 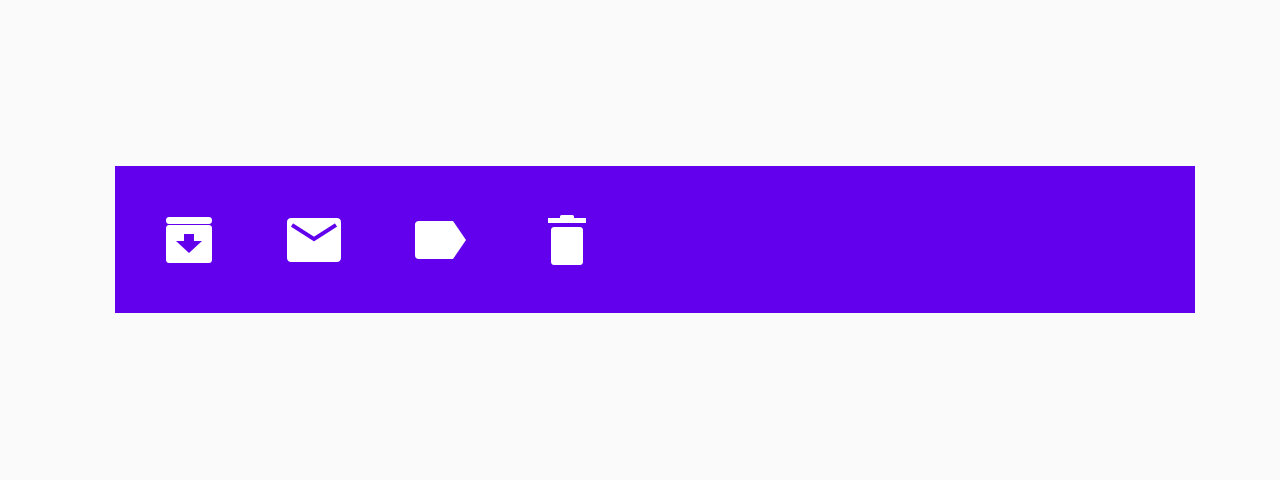 I want to click on mail-icon, so click(x=314, y=240).